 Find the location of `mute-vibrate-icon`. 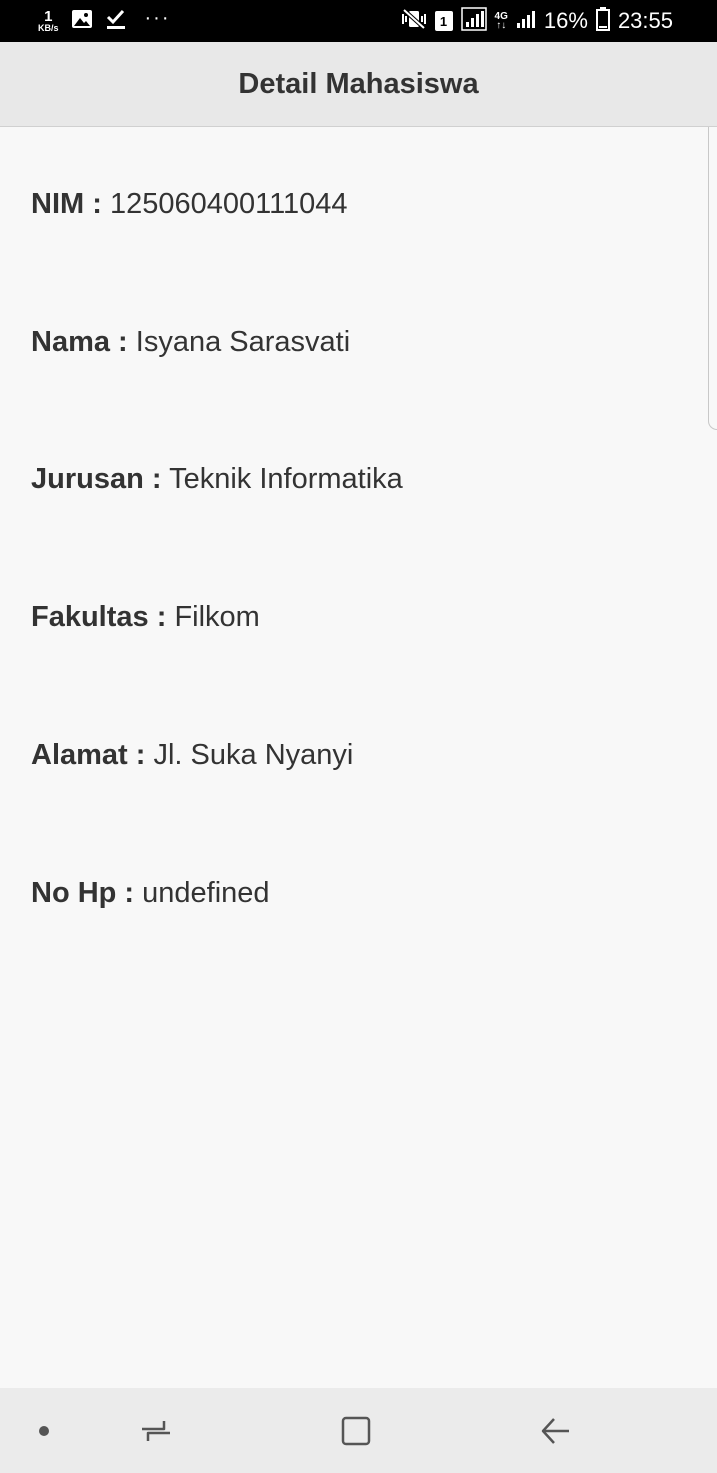

mute-vibrate-icon is located at coordinates (414, 21).